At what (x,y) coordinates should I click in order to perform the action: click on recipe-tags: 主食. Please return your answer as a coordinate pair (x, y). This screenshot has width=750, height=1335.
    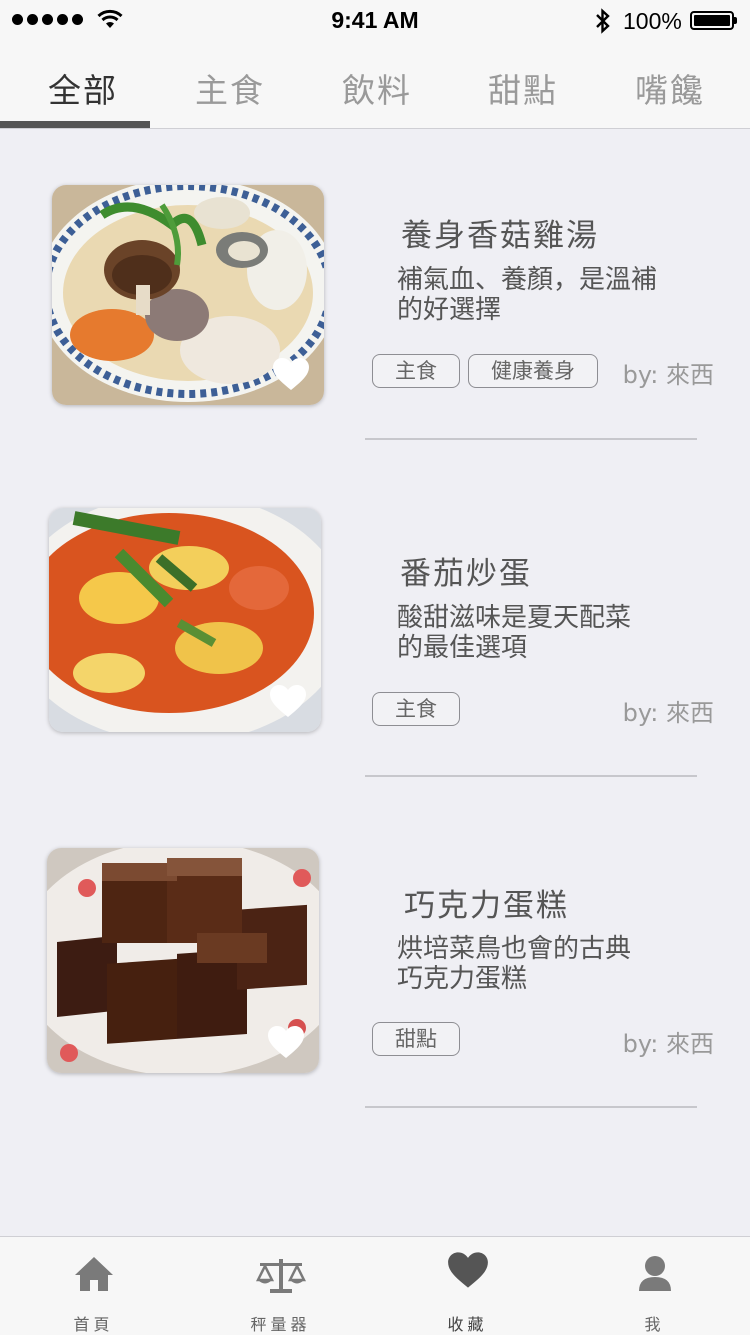
    Looking at the image, I should click on (416, 709).